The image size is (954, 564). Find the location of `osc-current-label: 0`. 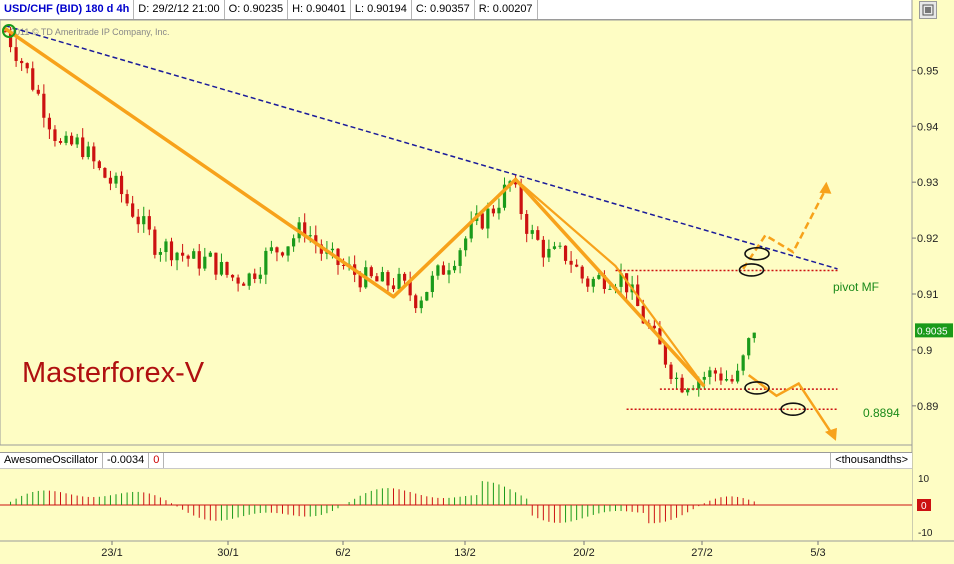

osc-current-label: 0 is located at coordinates (924, 506).